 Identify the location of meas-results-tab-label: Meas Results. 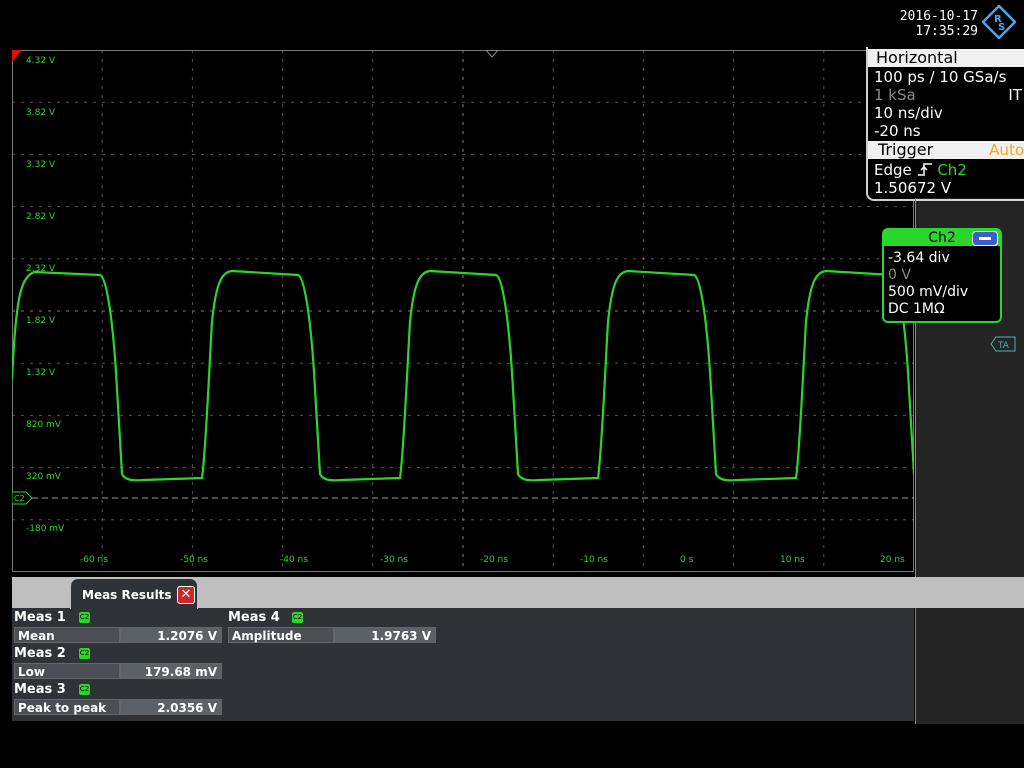
(127, 595).